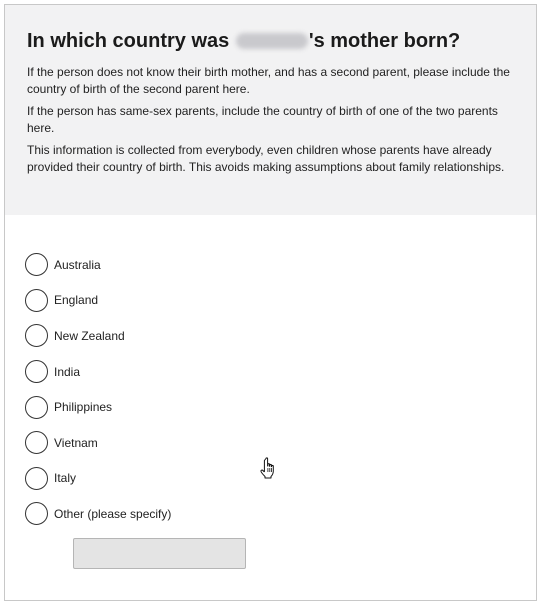 The width and height of the screenshot is (540, 607). I want to click on radio-vietnam, so click(36, 443).